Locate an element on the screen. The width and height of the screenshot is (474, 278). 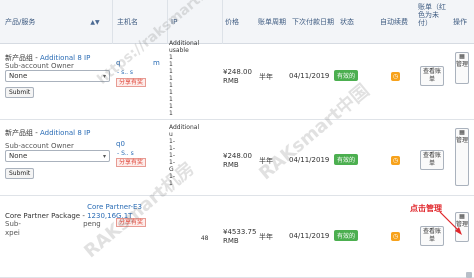
column-product-label: 产品/服务 is located at coordinates (20, 22).